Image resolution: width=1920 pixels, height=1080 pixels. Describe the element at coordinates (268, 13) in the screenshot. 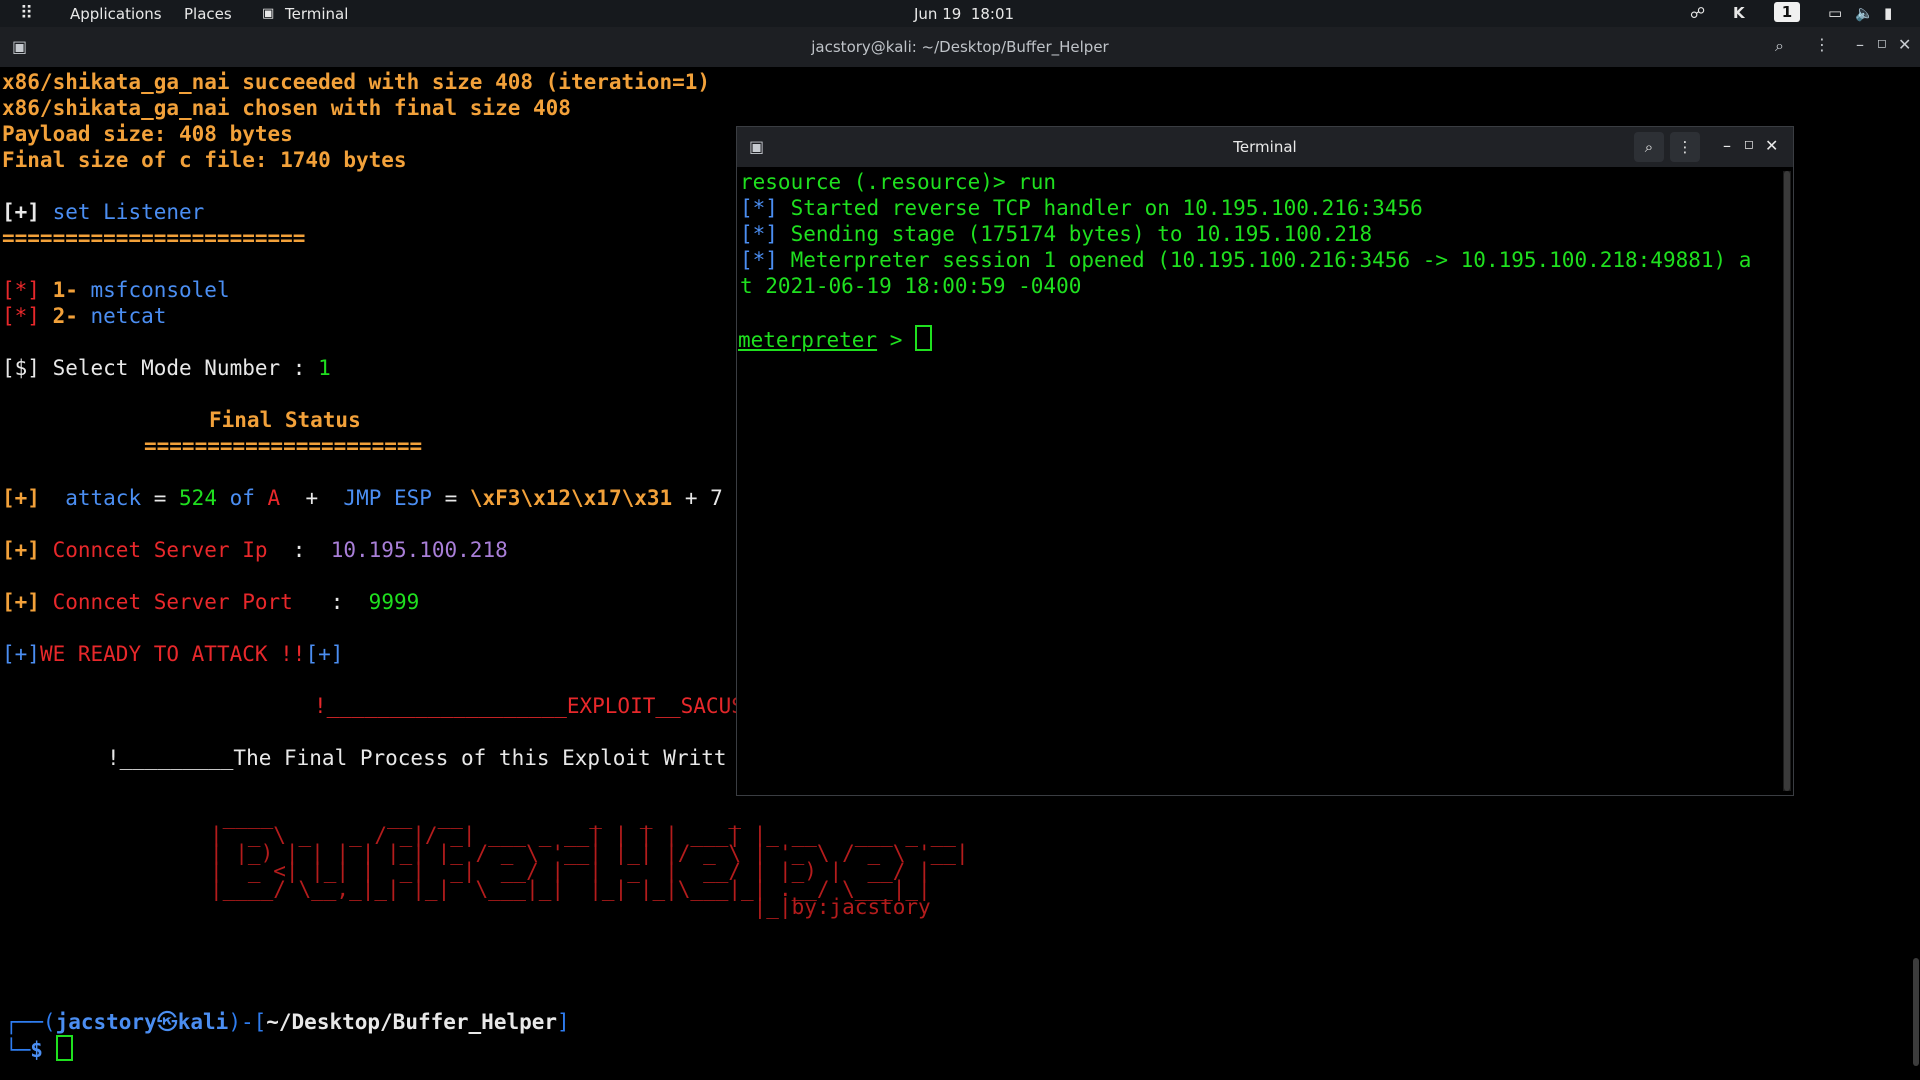

I see `terminal-app-icon: ▣` at that location.